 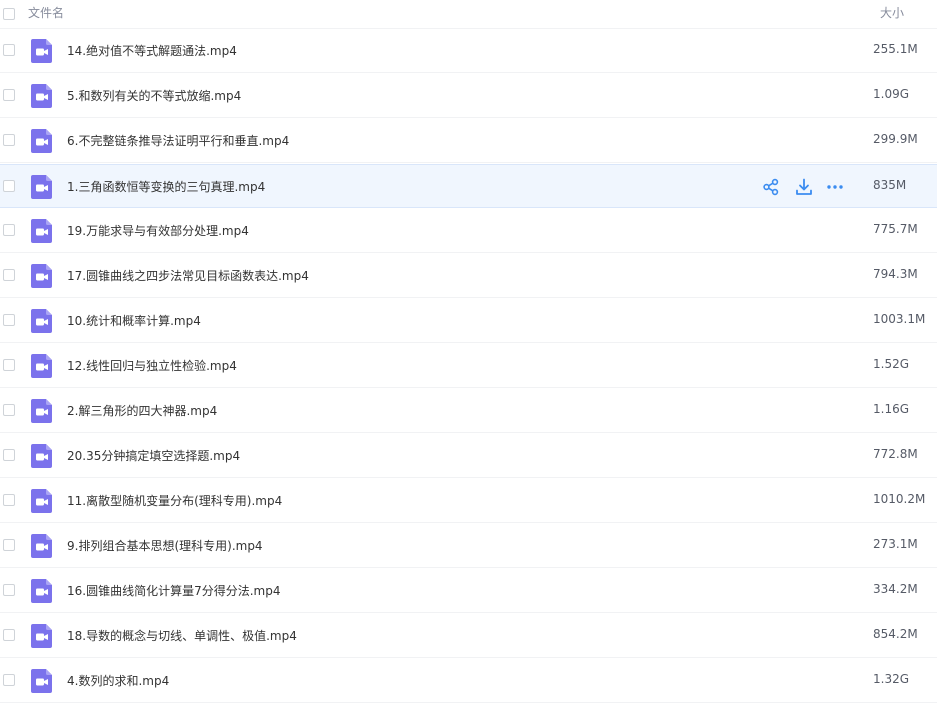 I want to click on file-size: 835M, so click(x=890, y=185).